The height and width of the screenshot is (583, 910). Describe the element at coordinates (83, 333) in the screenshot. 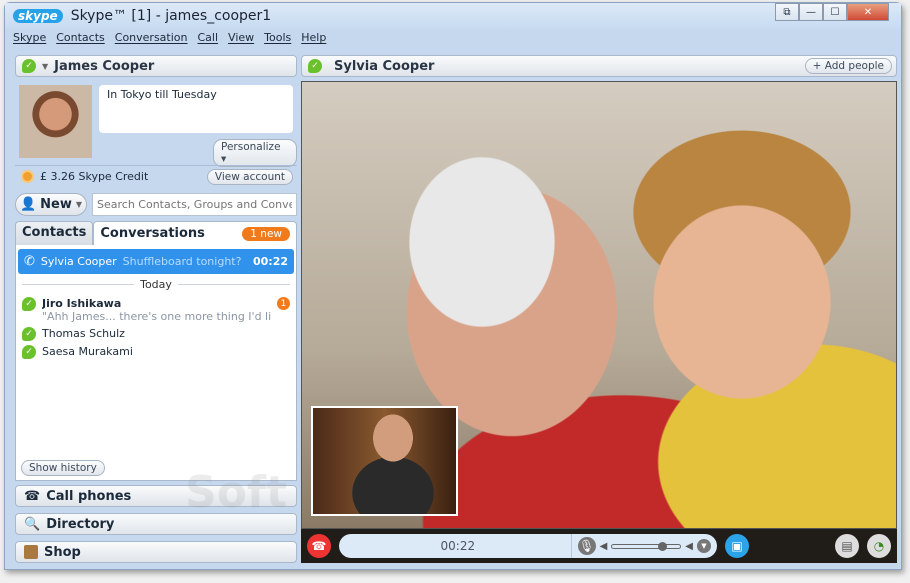

I see `contact-name: Thomas Schulz` at that location.